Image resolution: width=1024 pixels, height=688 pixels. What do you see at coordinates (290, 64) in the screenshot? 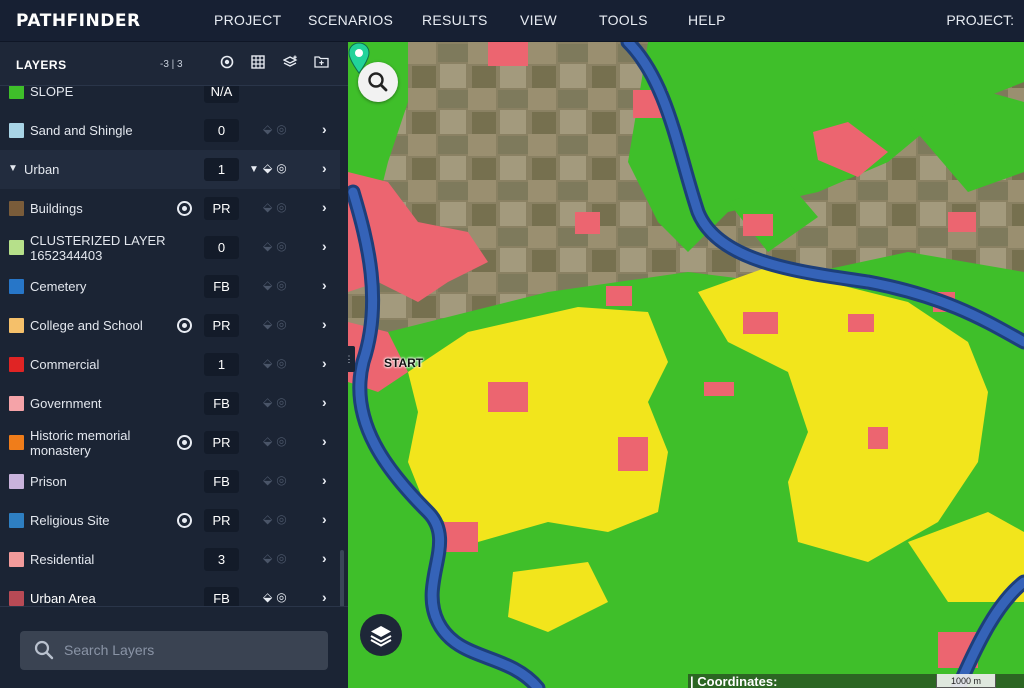
I see `layers-add-icon` at bounding box center [290, 64].